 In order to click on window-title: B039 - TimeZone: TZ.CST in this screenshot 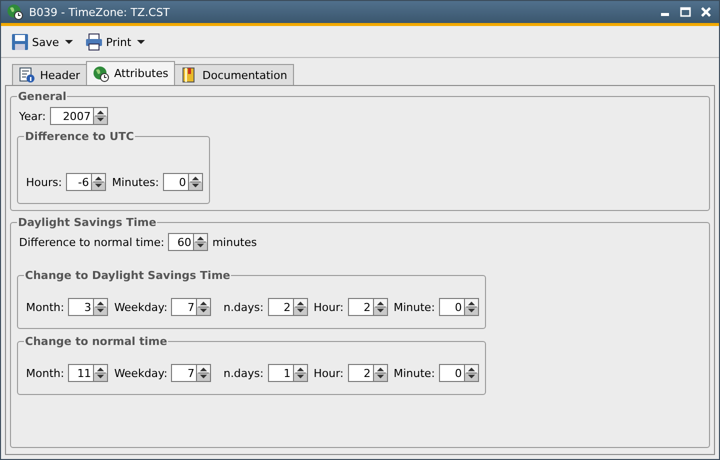, I will do `click(100, 12)`.